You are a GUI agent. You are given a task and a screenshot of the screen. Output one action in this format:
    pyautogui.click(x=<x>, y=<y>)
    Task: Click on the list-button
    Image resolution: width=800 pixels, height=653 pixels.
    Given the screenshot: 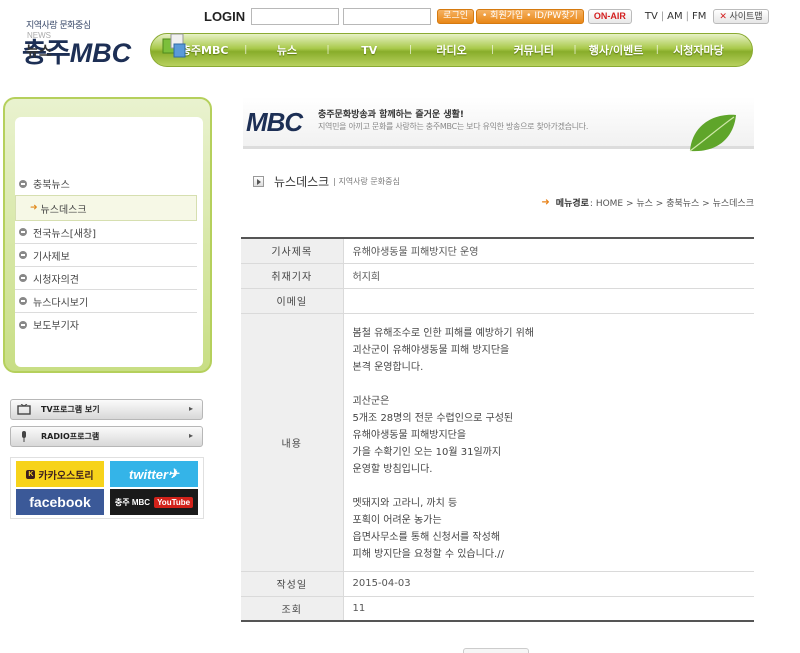 What is the action you would take?
    pyautogui.click(x=496, y=650)
    